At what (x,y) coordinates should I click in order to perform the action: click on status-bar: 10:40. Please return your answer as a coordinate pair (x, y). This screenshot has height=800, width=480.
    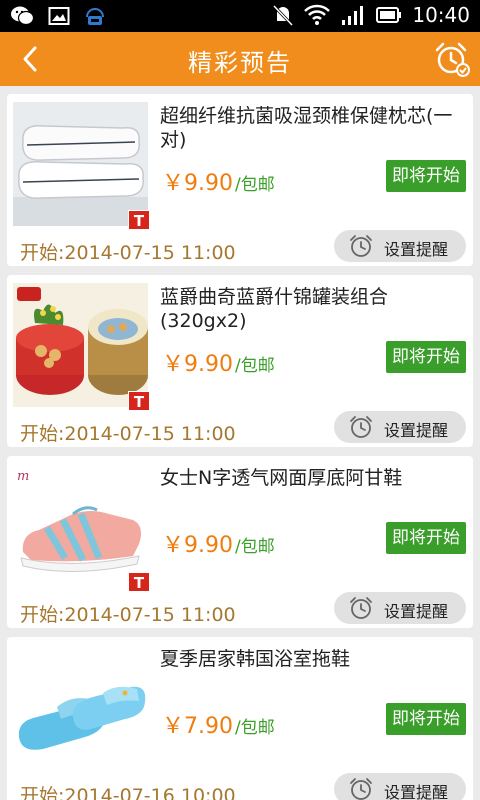
    Looking at the image, I should click on (240, 16).